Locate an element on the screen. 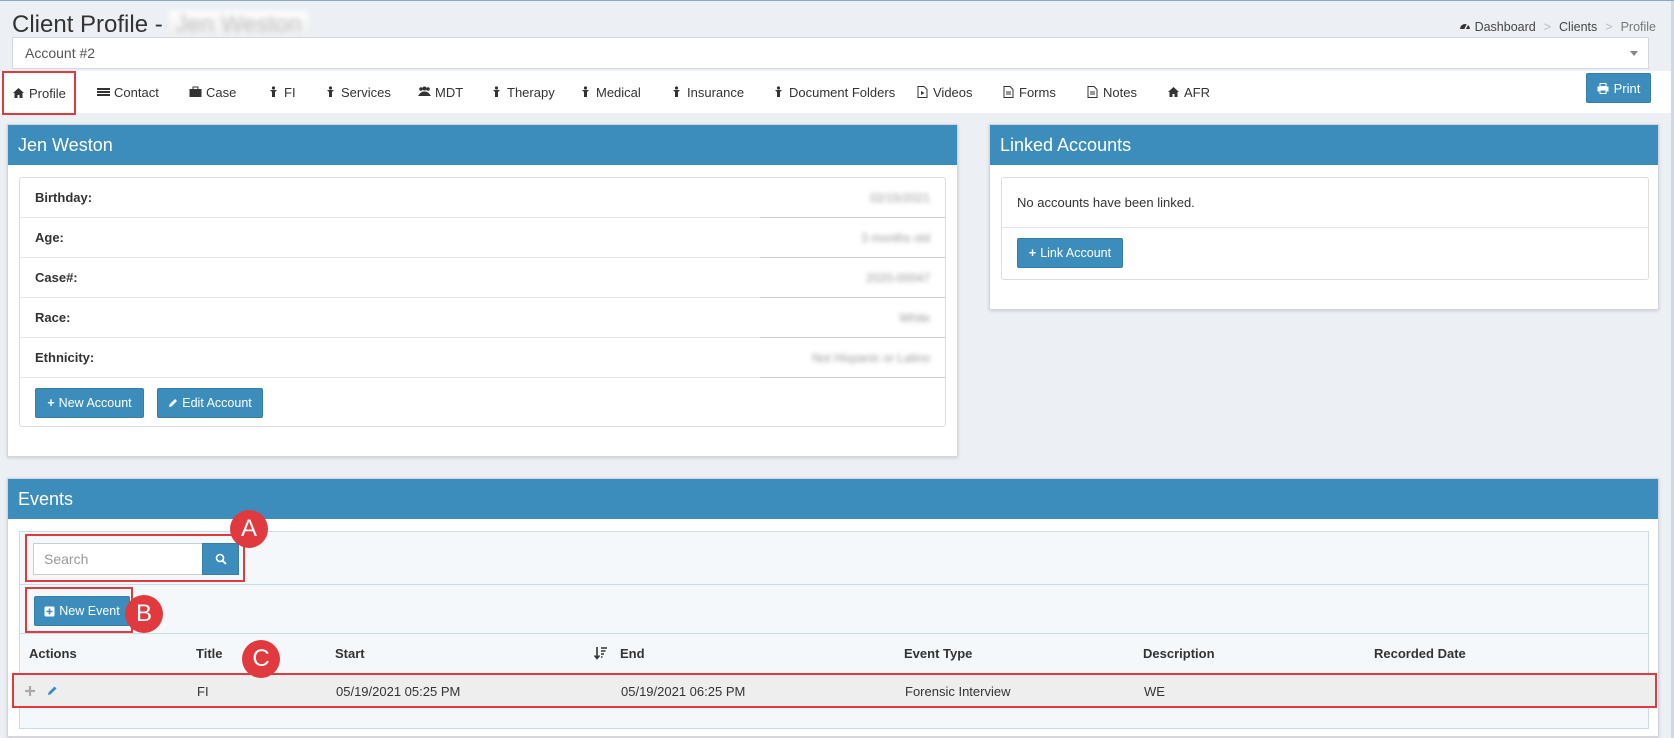 This screenshot has height=738, width=1674. dashboard-icon is located at coordinates (1464, 27).